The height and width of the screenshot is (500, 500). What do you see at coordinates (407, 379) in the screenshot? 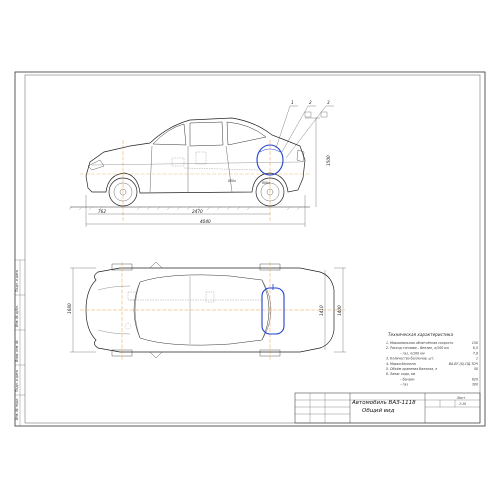
I see `spec-line-text: – бензин` at bounding box center [407, 379].